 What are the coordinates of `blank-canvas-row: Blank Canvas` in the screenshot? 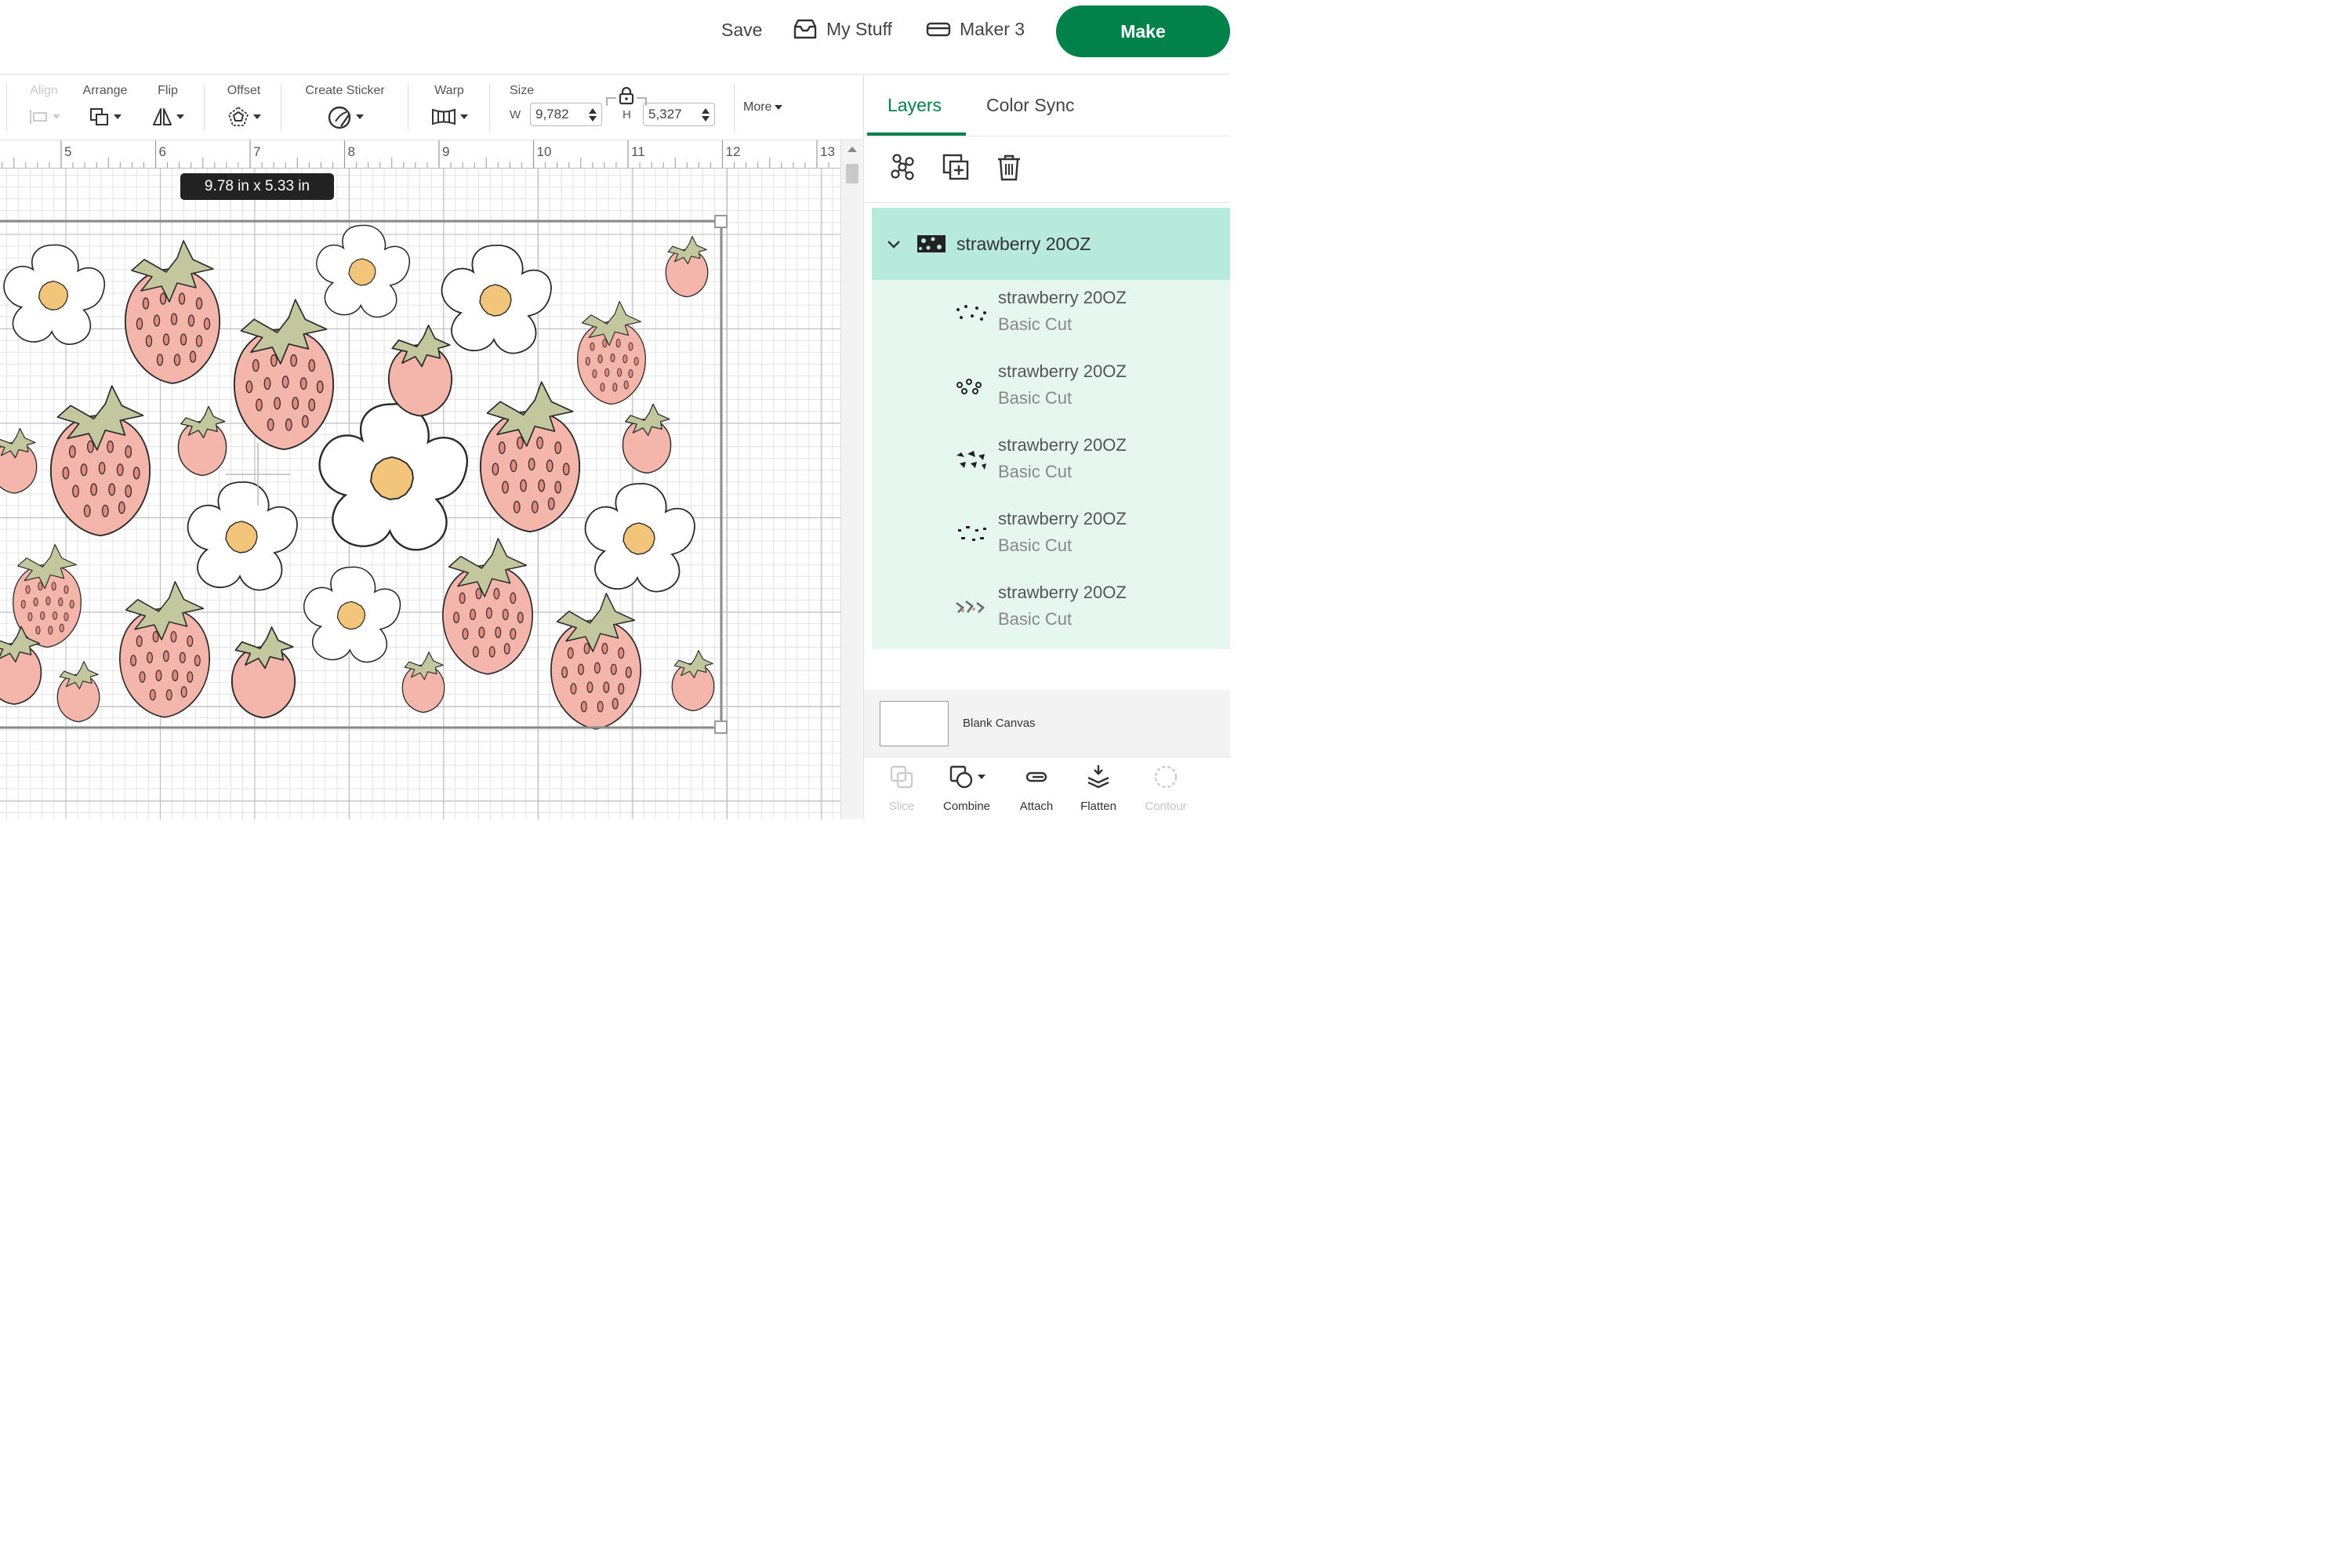 It's located at (1047, 723).